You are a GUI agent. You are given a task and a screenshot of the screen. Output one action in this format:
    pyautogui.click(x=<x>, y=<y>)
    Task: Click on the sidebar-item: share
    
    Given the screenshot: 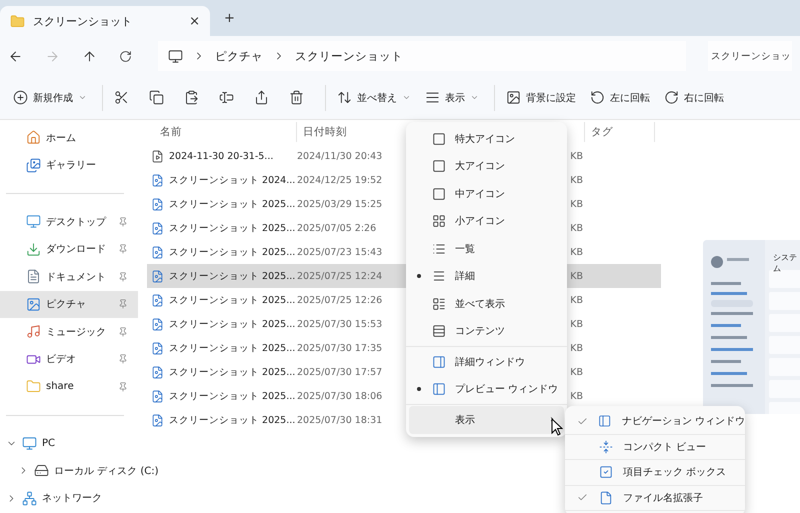 What is the action you would take?
    pyautogui.click(x=69, y=386)
    